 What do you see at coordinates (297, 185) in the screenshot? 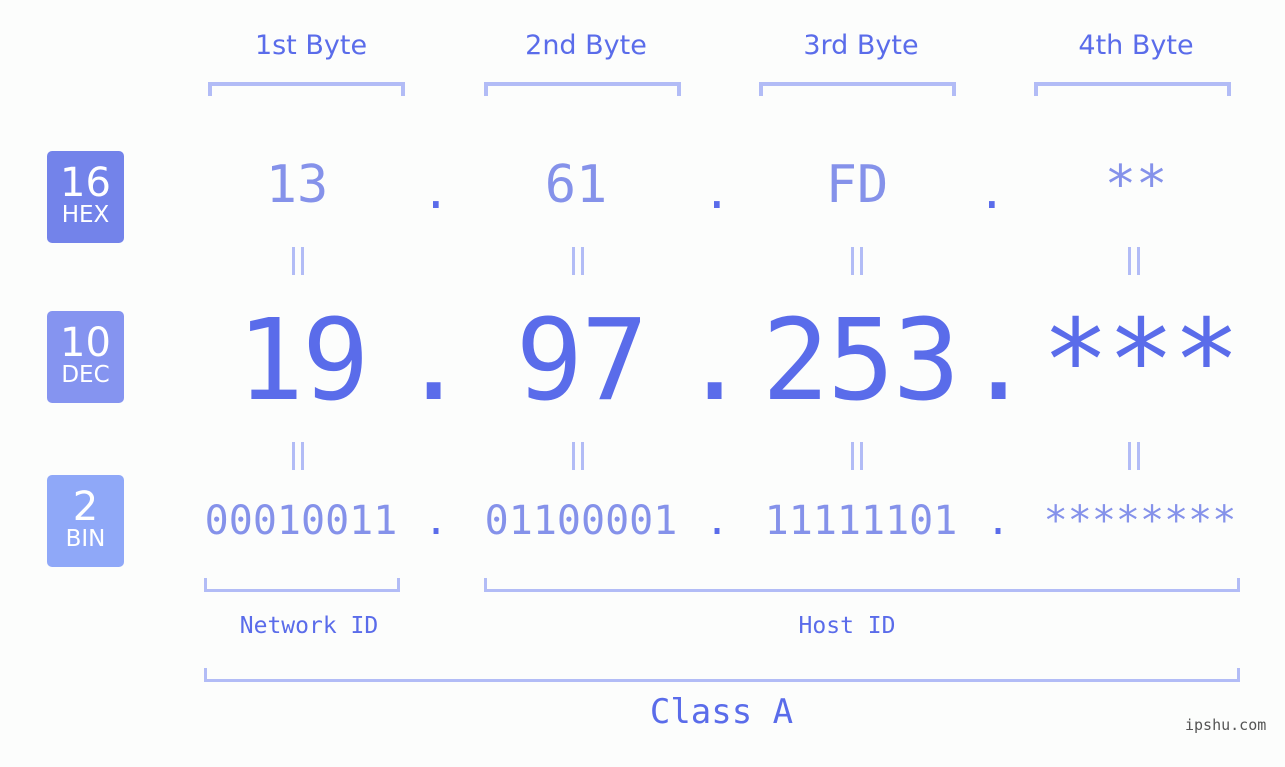
I see `hex-byte-1: 13` at bounding box center [297, 185].